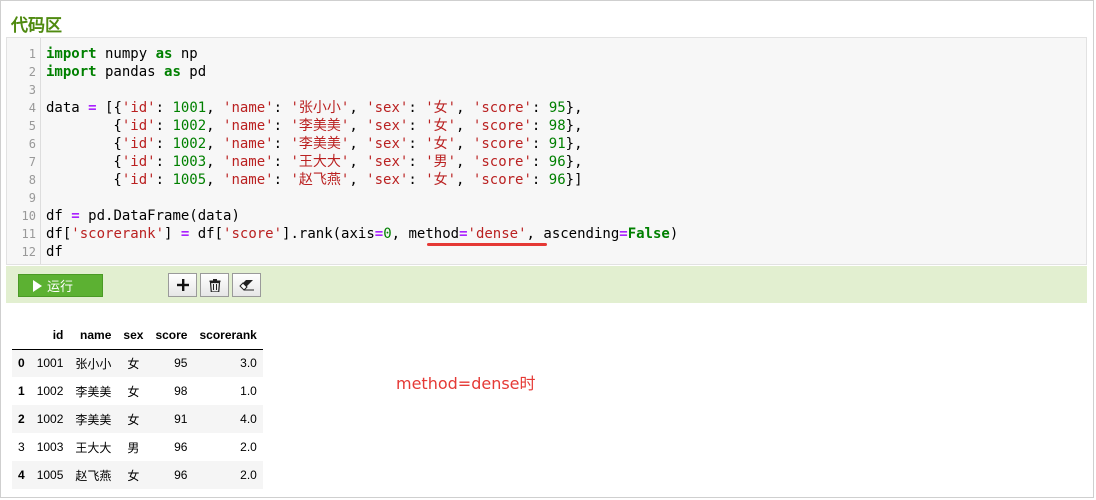  What do you see at coordinates (320, 180) in the screenshot?
I see `code-token: '赵飞燕'` at bounding box center [320, 180].